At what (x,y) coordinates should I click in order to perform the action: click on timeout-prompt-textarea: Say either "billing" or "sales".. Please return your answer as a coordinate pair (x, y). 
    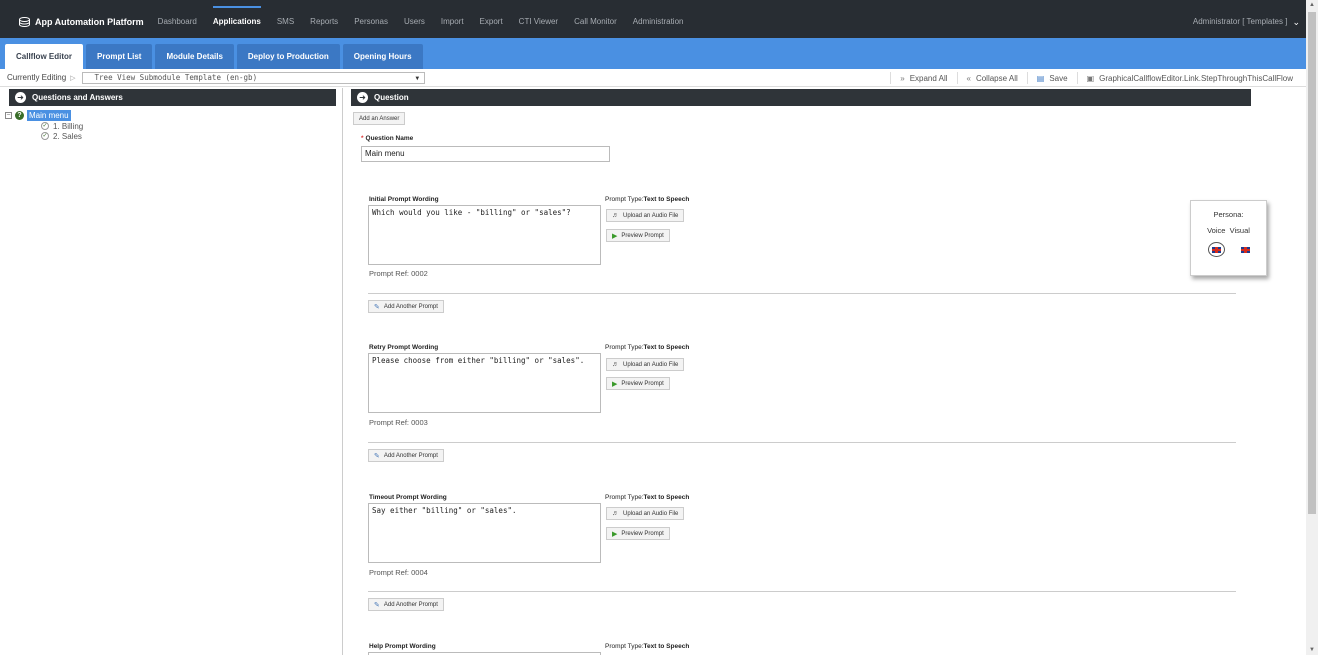
    Looking at the image, I should click on (484, 533).